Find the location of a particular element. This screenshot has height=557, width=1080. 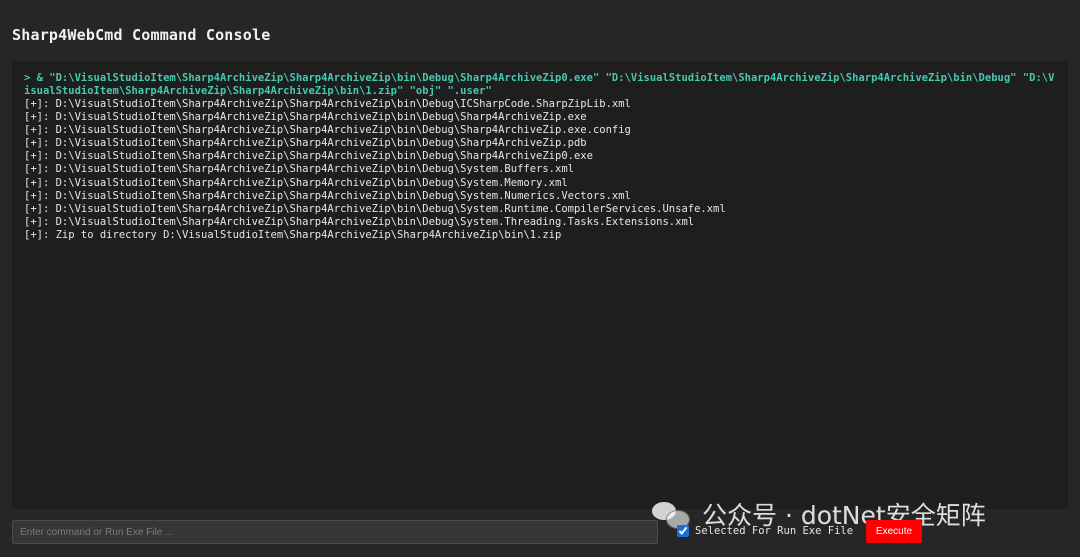

page-title: Sharp4WebCmd Command Console is located at coordinates (141, 35).